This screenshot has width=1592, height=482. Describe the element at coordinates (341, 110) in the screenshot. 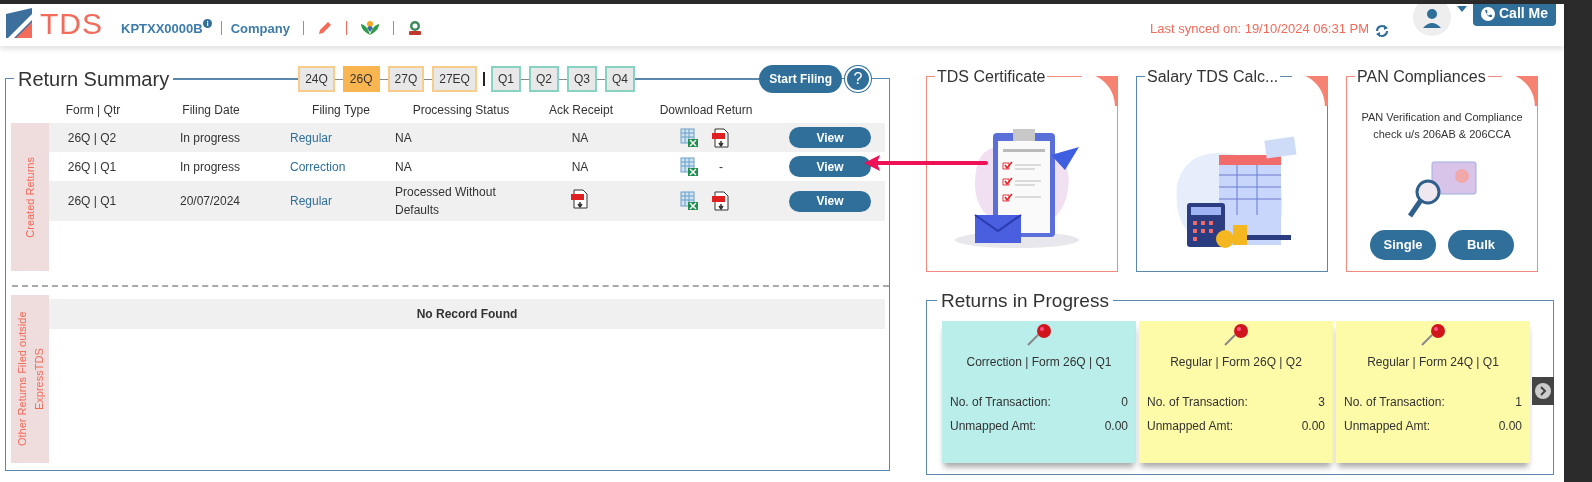

I see `column-header: Filing Type` at that location.